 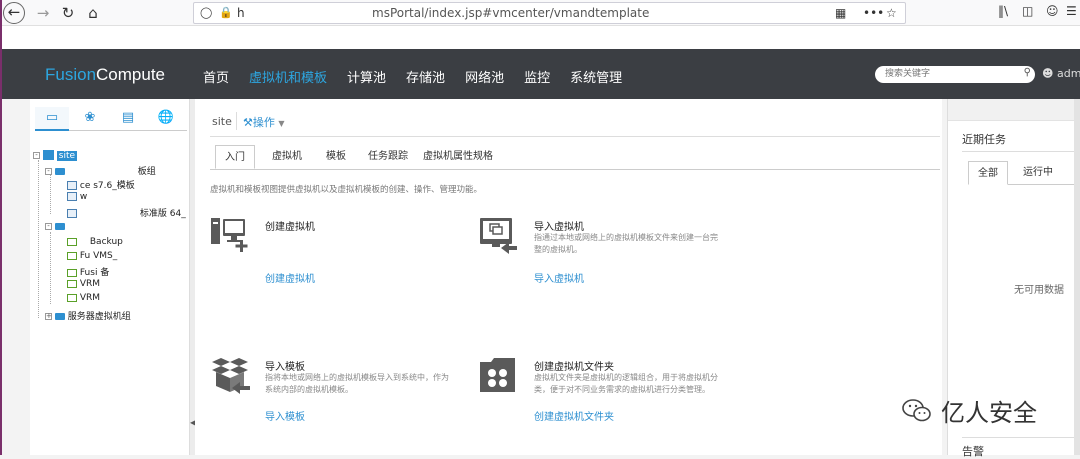 I want to click on tab-task-tracking: 任务跟踪, so click(x=388, y=157).